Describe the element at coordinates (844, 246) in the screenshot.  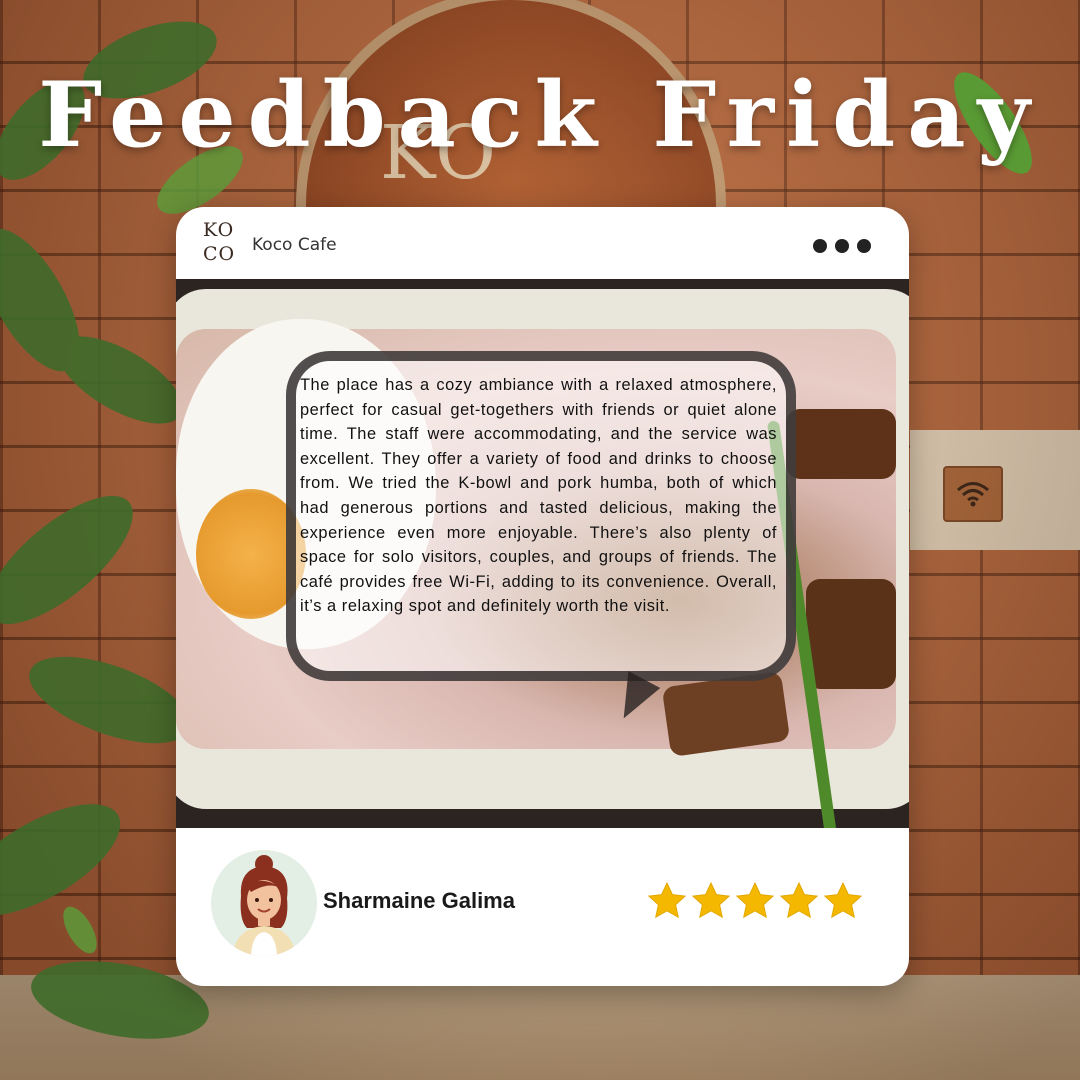
I see `more-horizontal-icon` at that location.